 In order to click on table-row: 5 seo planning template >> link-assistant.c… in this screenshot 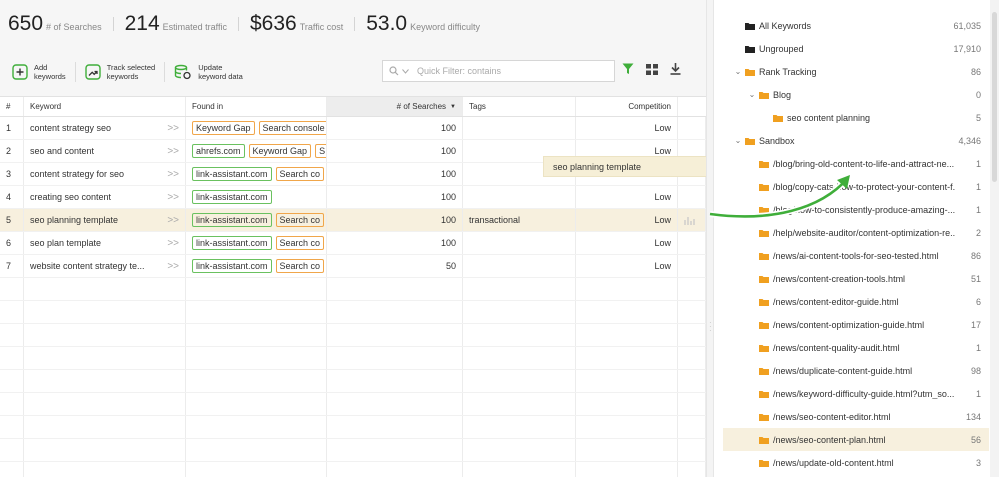, I will do `click(353, 220)`.